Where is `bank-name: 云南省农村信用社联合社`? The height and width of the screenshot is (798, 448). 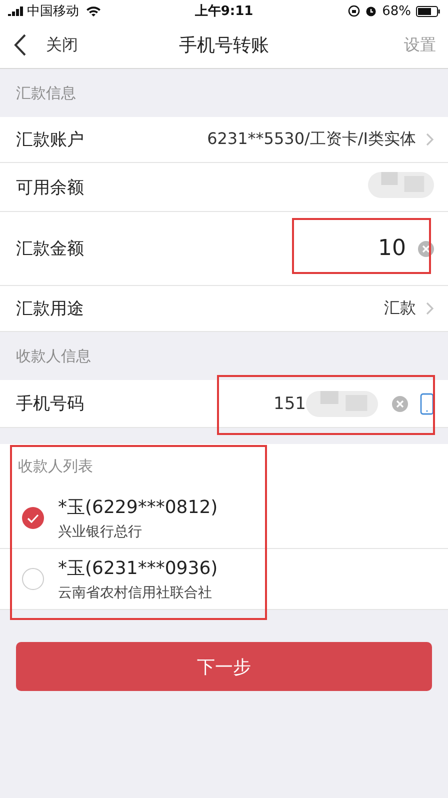 bank-name: 云南省农村信用社联合社 is located at coordinates (135, 593).